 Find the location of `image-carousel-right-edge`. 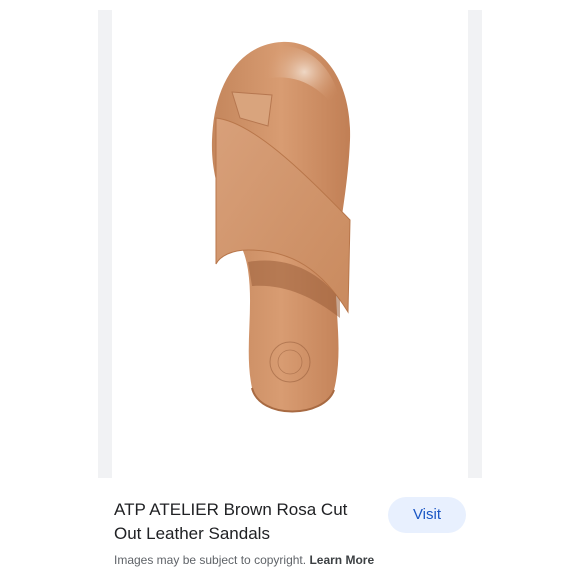

image-carousel-right-edge is located at coordinates (475, 244).